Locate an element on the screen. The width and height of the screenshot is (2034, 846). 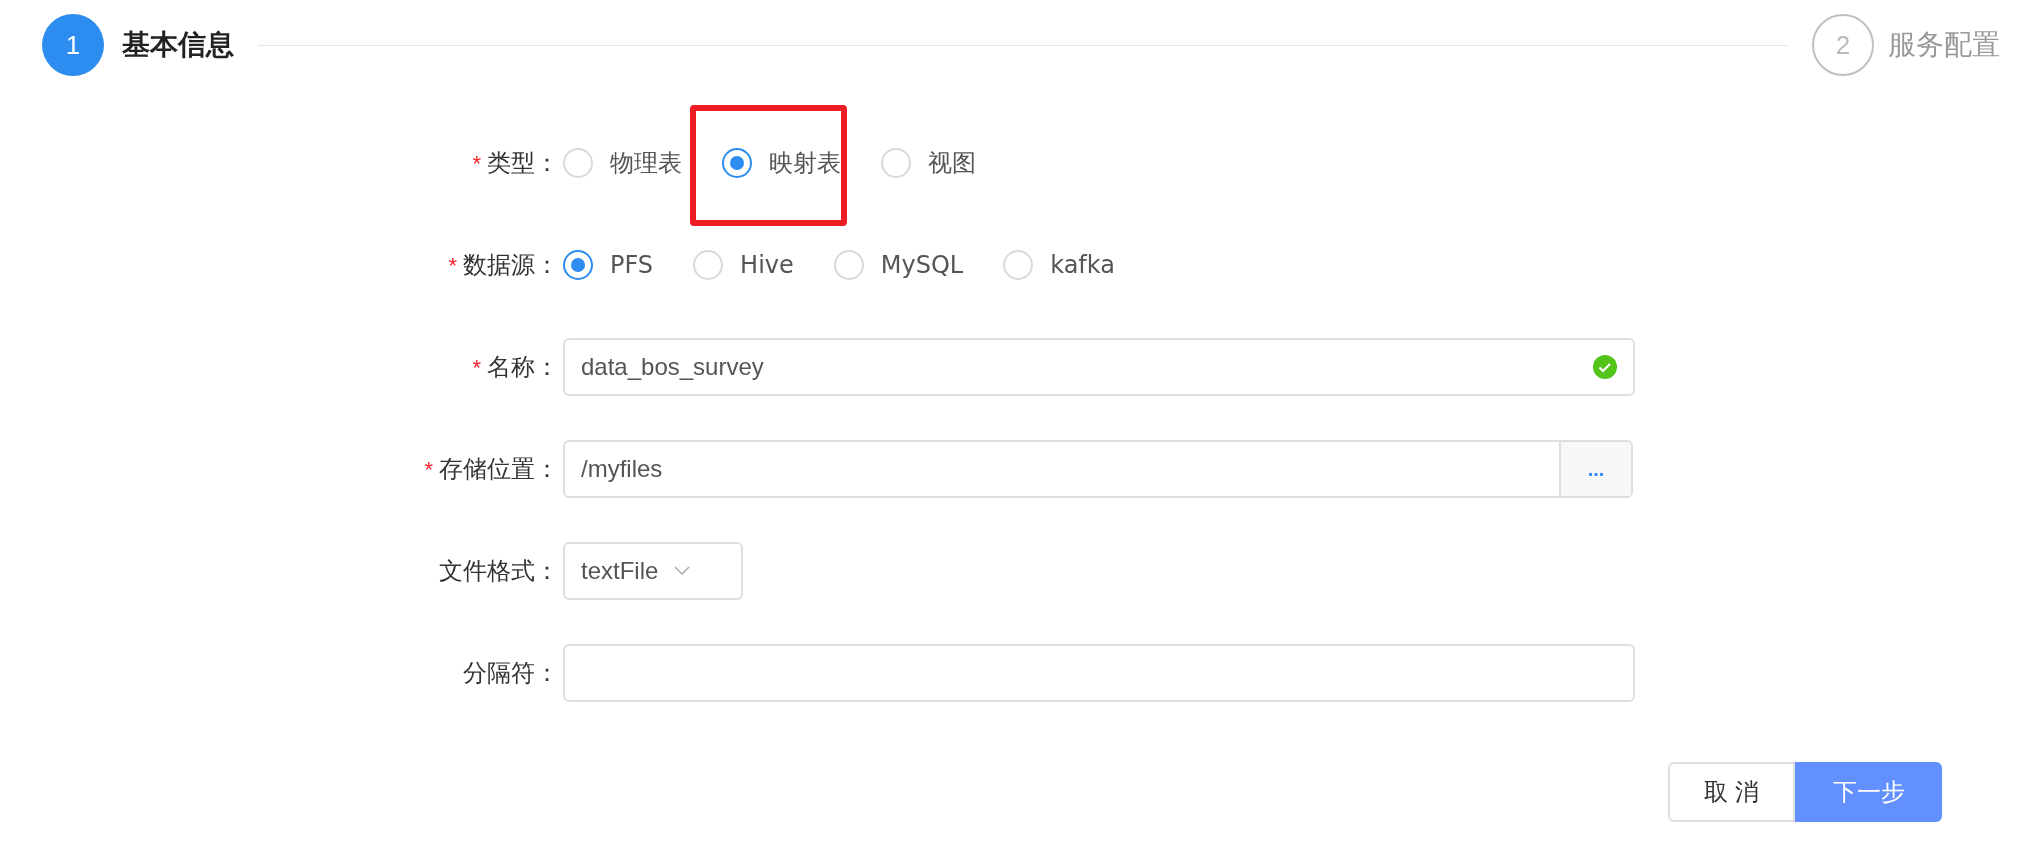
radio-option: 映射表 is located at coordinates (781, 163).